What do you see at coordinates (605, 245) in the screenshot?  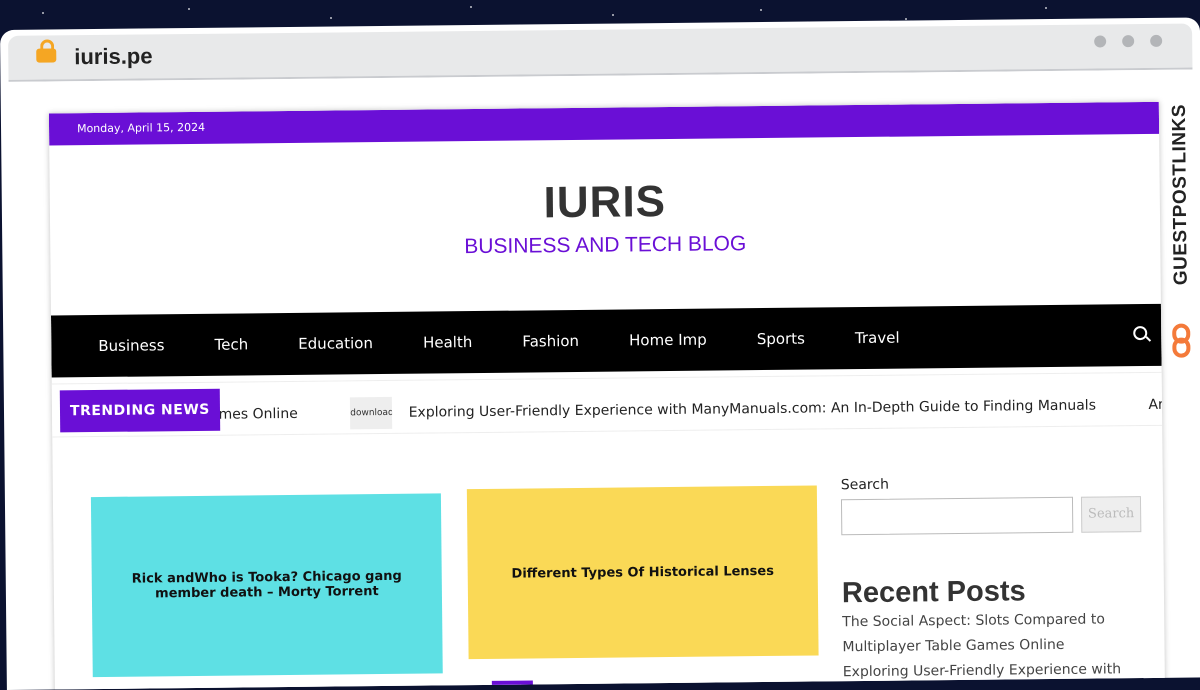 I see `site-tagline: BUSINESS AND TECH BLOG` at bounding box center [605, 245].